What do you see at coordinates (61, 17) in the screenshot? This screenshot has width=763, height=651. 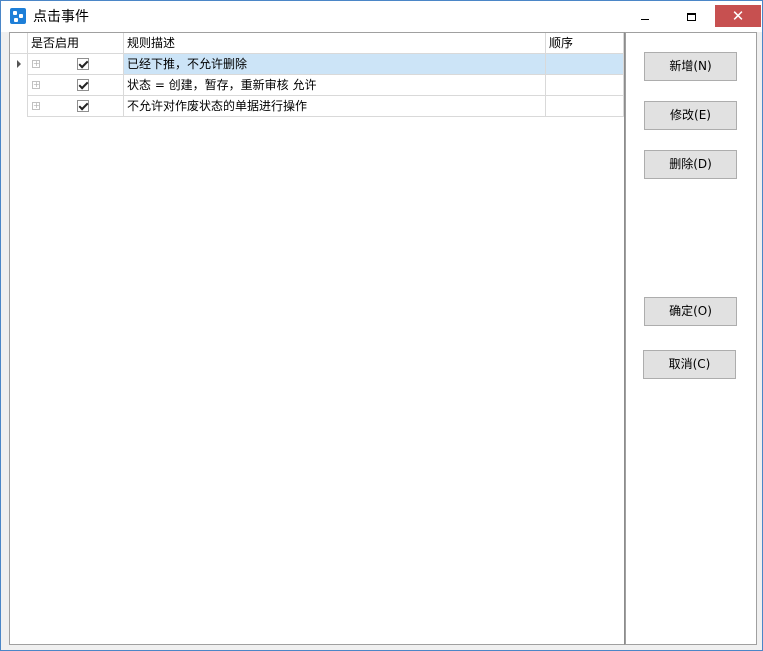 I see `window-title: 点击事件` at bounding box center [61, 17].